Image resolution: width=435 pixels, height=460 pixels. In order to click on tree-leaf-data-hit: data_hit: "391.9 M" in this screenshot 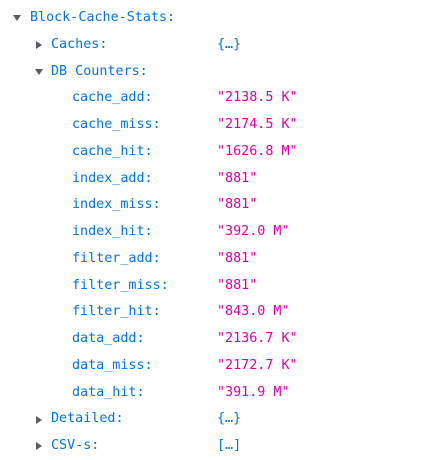, I will do `click(217, 393)`.